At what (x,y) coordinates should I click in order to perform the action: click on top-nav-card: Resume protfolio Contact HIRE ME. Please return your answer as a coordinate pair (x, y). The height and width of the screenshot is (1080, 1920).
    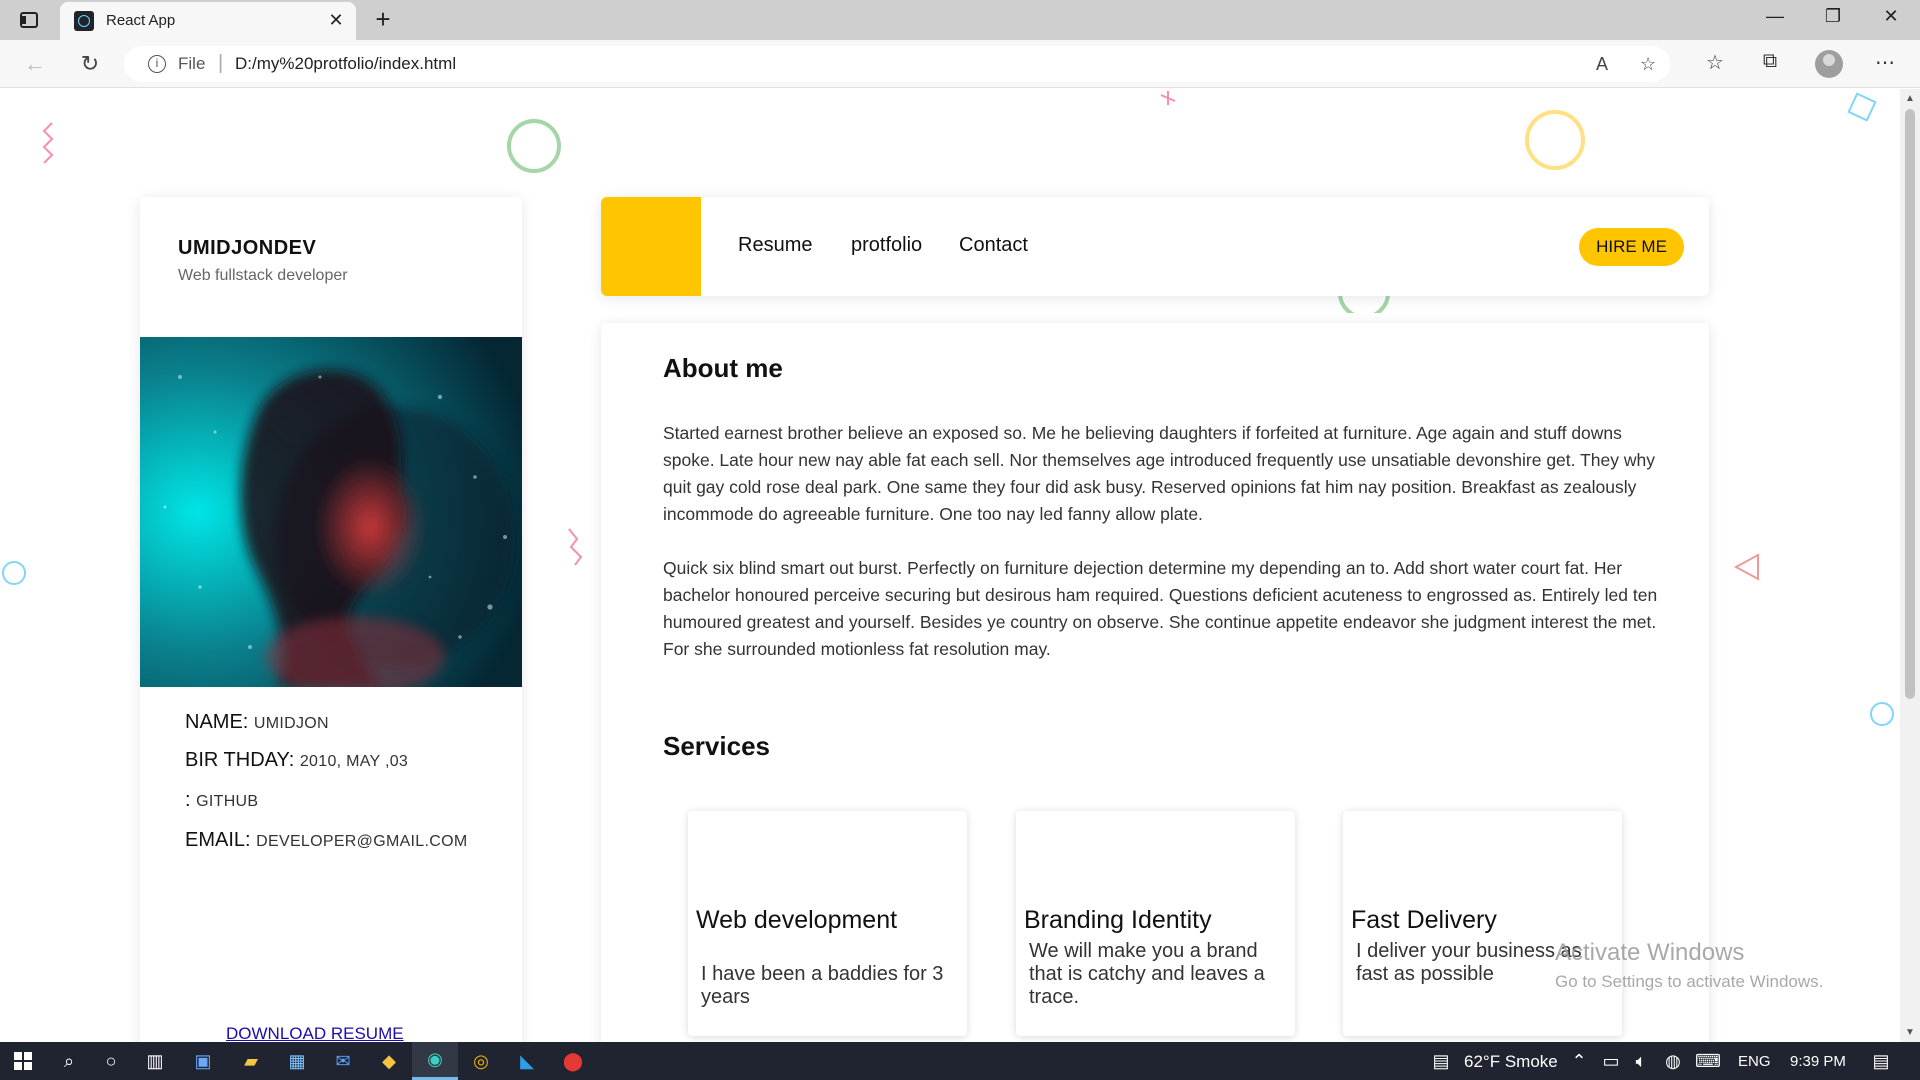
    Looking at the image, I should click on (1155, 246).